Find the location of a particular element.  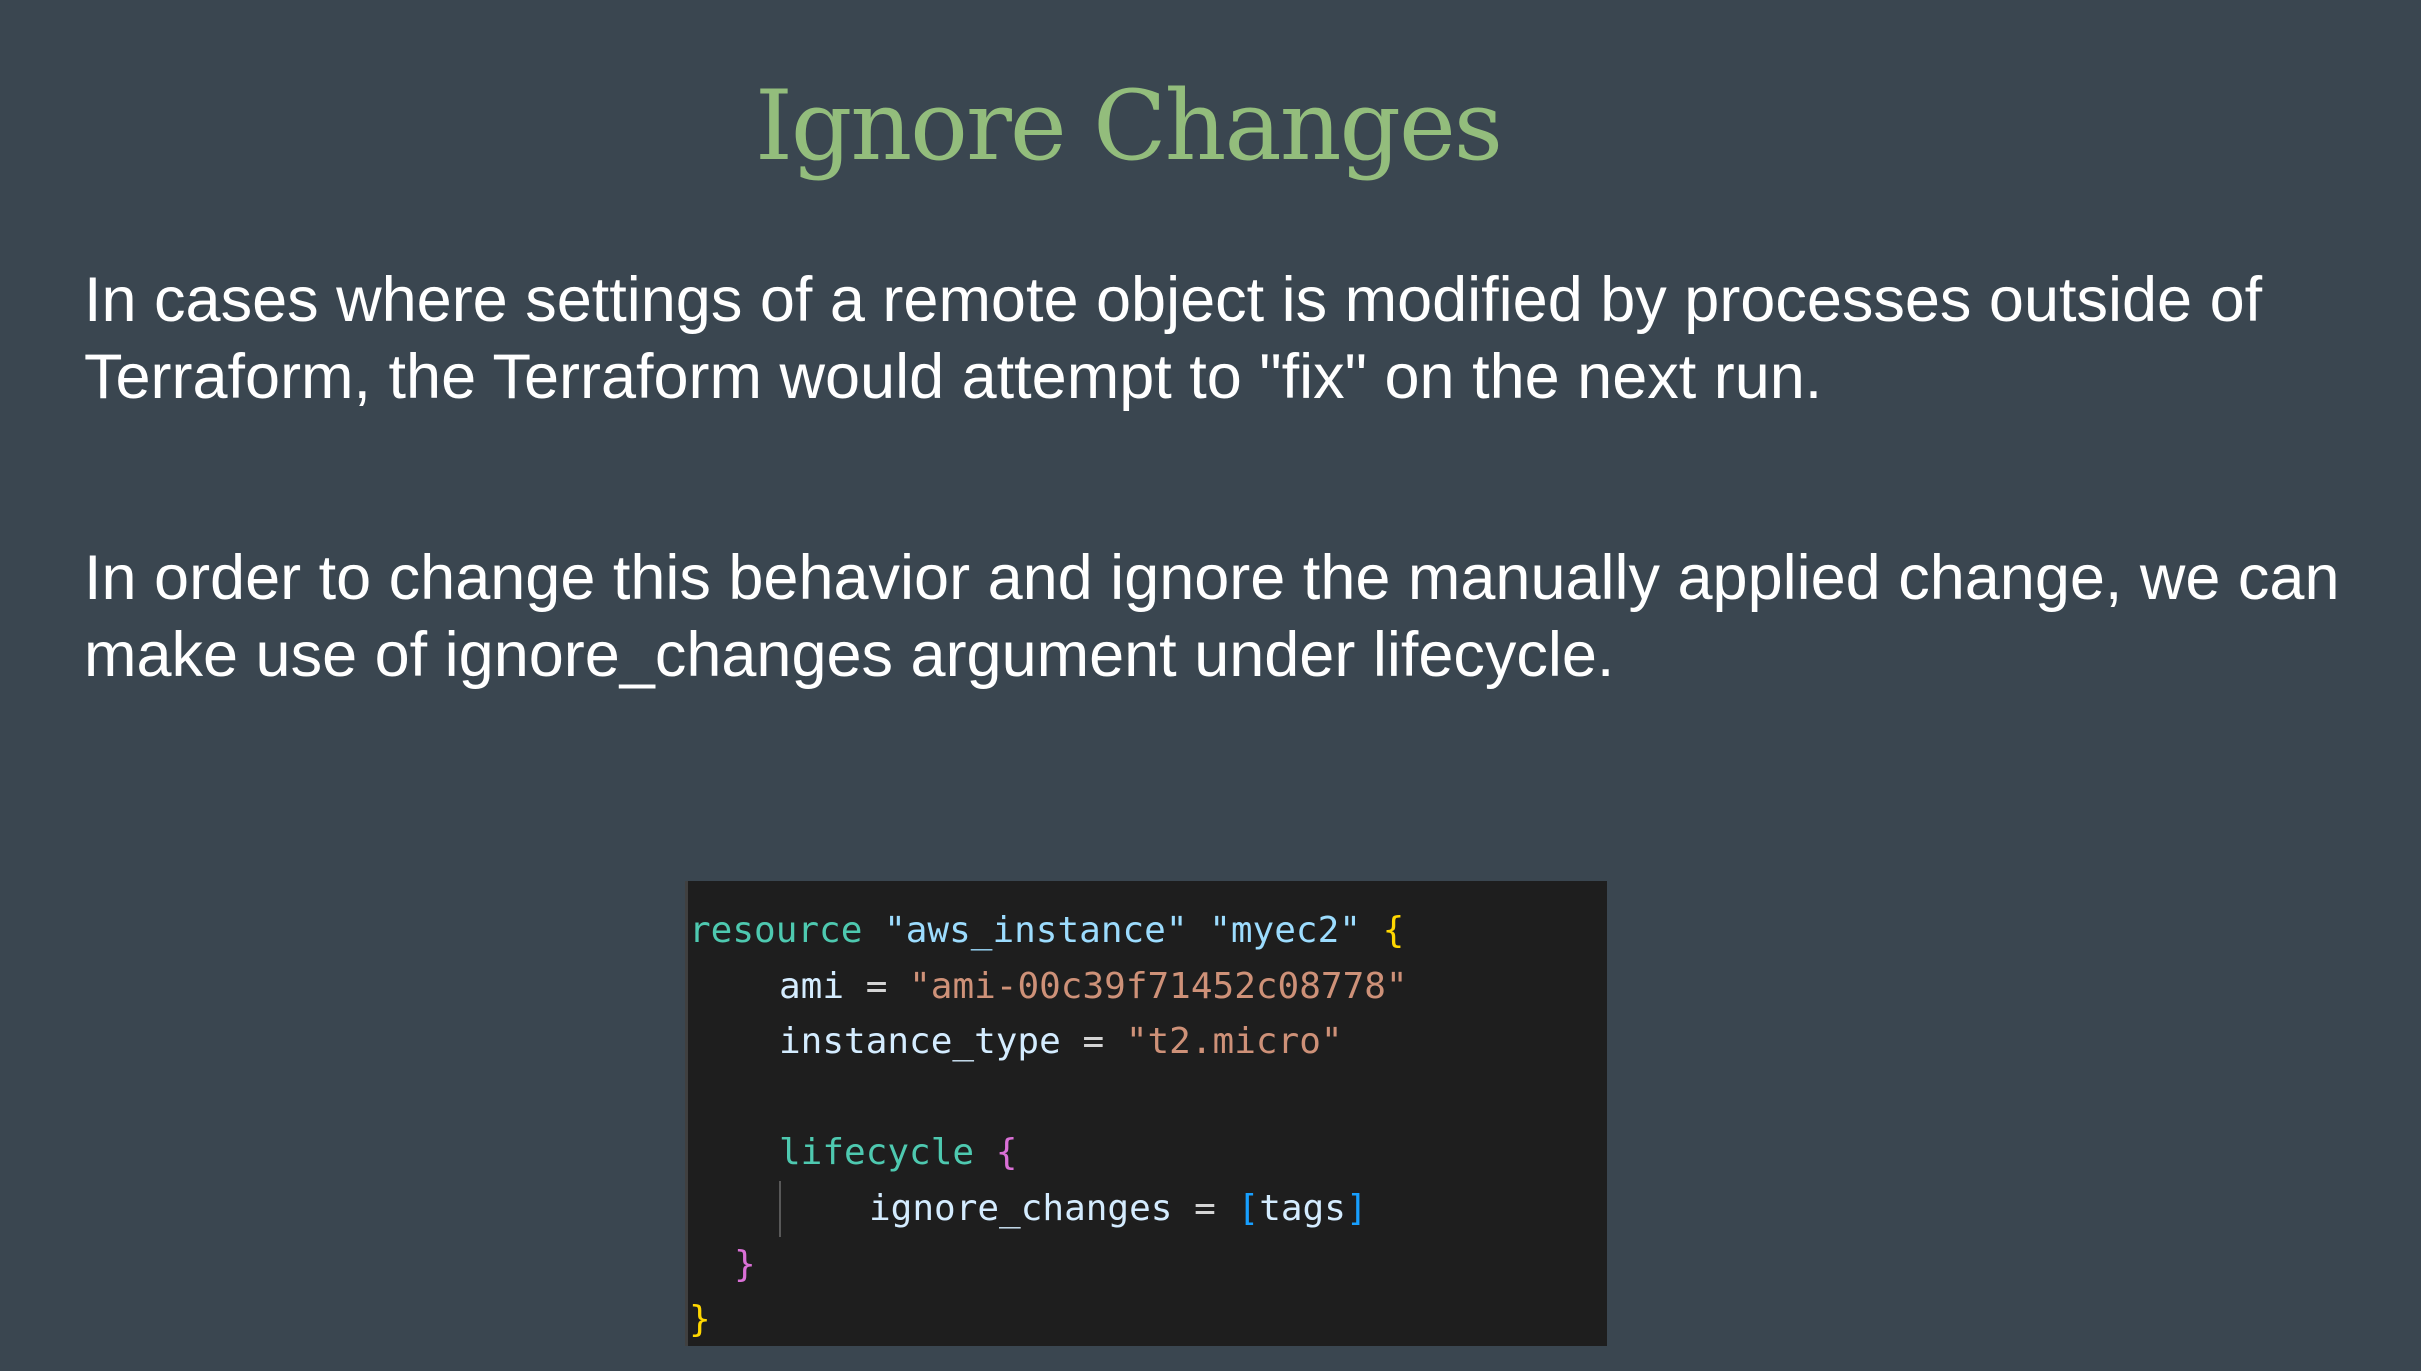

list-value-tags: tags is located at coordinates (1302, 1208).